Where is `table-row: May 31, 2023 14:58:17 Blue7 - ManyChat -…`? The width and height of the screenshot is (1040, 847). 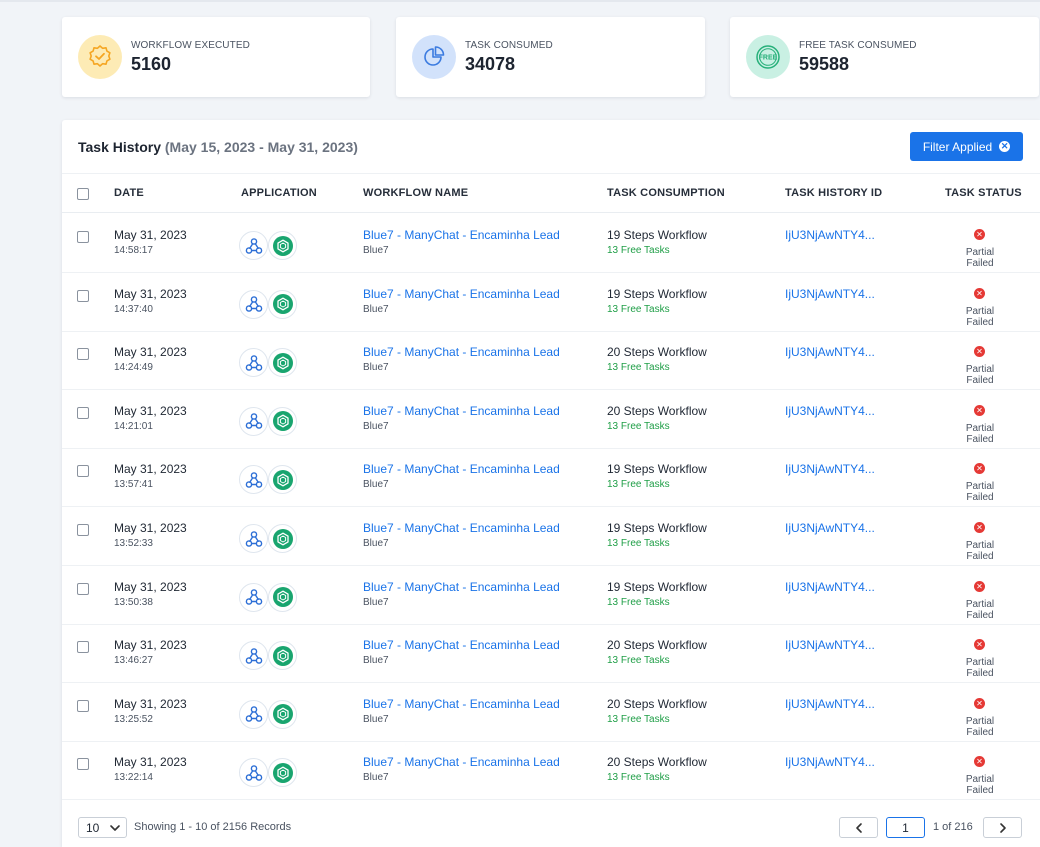
table-row: May 31, 2023 14:58:17 Blue7 - ManyChat -… is located at coordinates (551, 243).